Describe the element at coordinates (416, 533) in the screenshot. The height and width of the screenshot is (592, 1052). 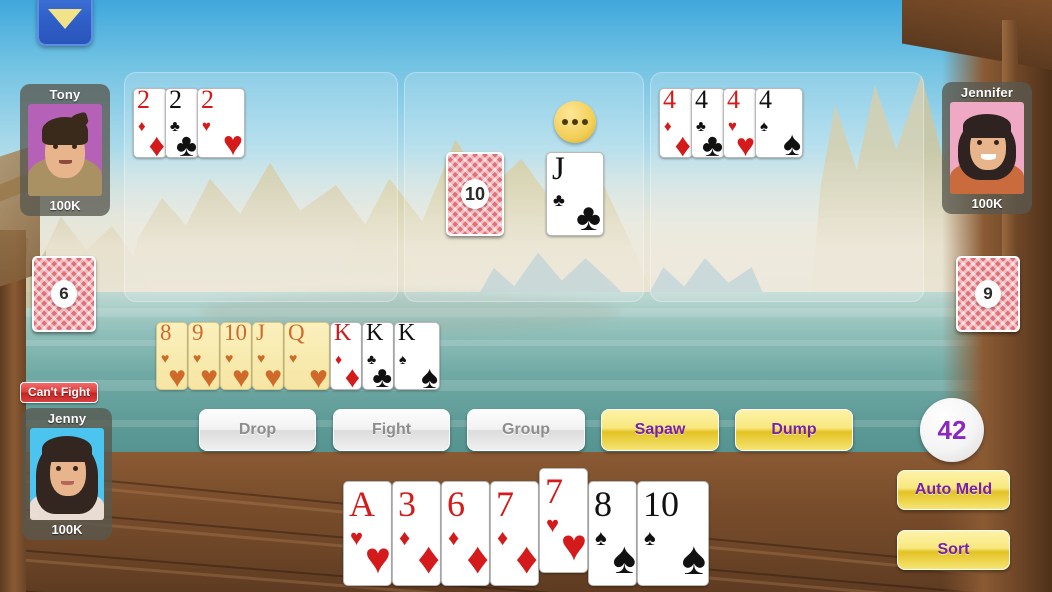
I see `hand-card: 3 ♦ ♦` at that location.